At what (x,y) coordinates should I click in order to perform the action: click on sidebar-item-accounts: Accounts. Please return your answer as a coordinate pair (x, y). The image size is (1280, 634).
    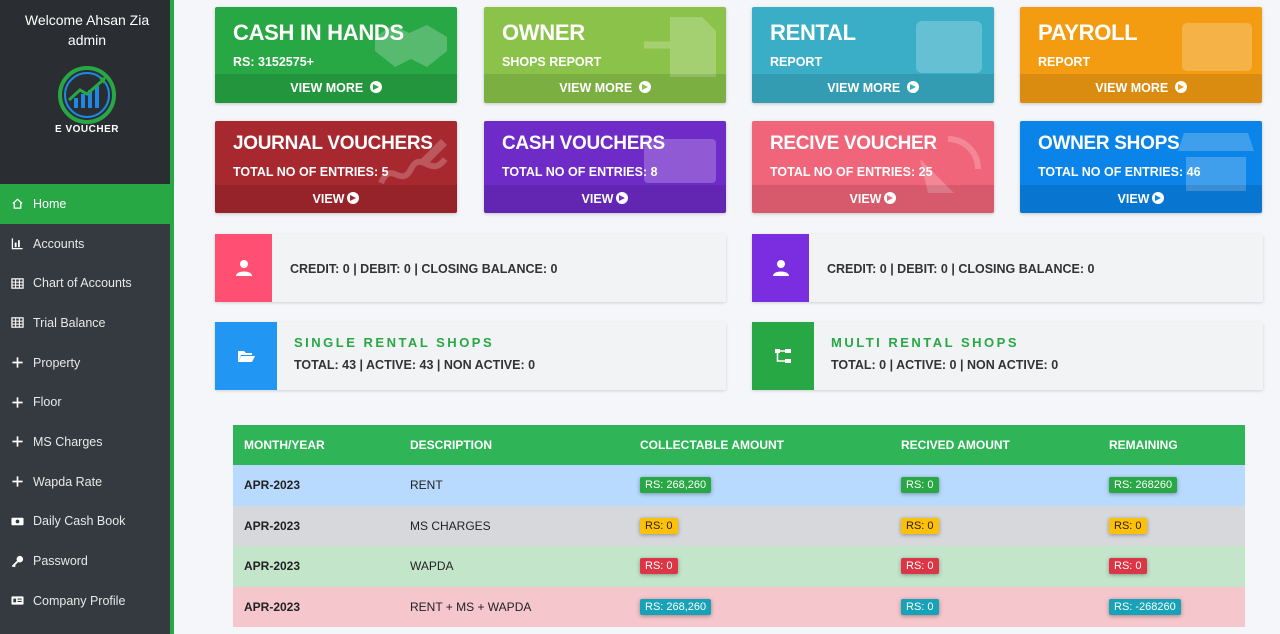
    Looking at the image, I should click on (87, 244).